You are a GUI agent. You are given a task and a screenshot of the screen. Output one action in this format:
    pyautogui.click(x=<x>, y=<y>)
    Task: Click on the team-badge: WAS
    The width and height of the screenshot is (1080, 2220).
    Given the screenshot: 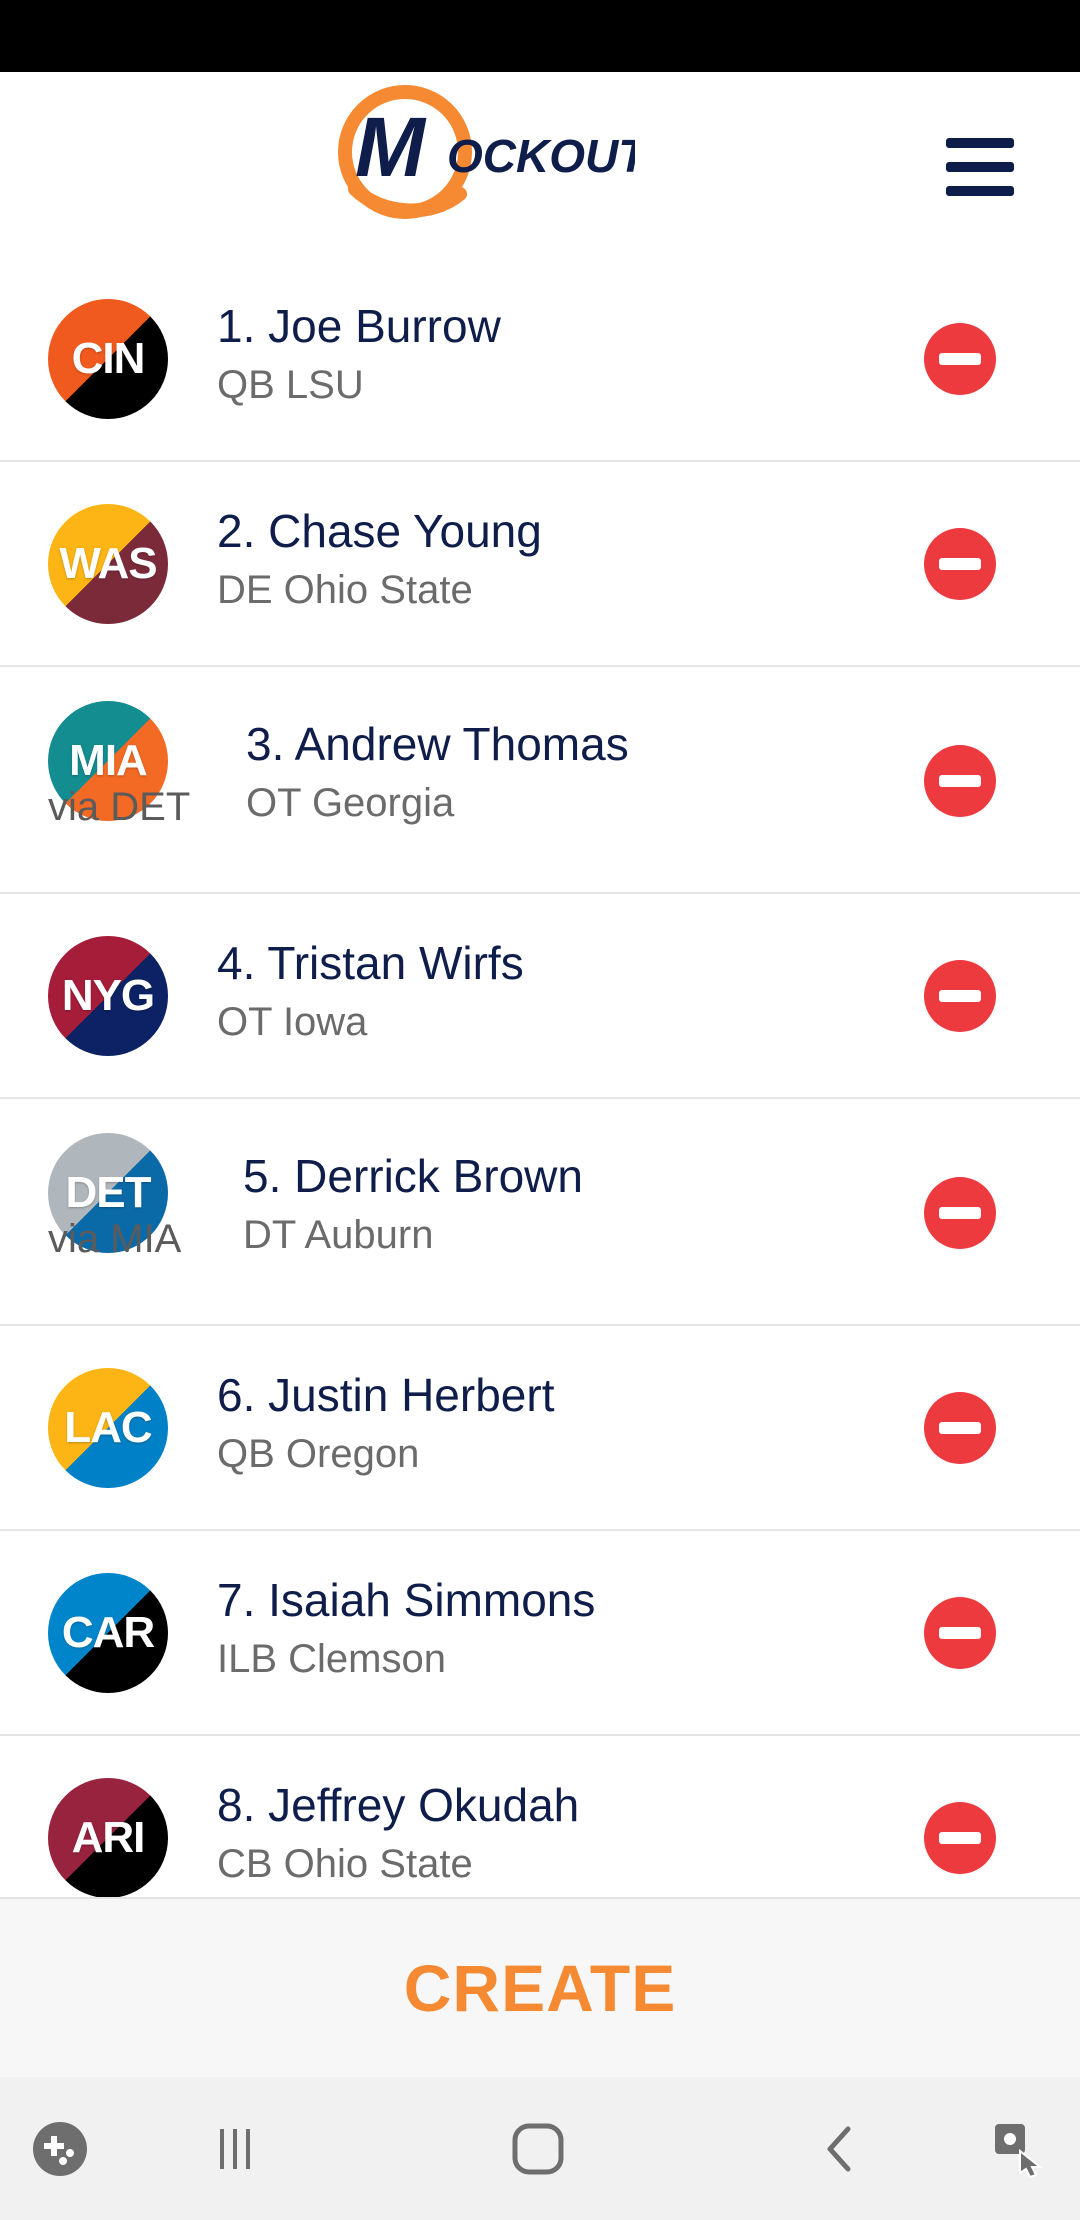 What is the action you would take?
    pyautogui.click(x=108, y=564)
    